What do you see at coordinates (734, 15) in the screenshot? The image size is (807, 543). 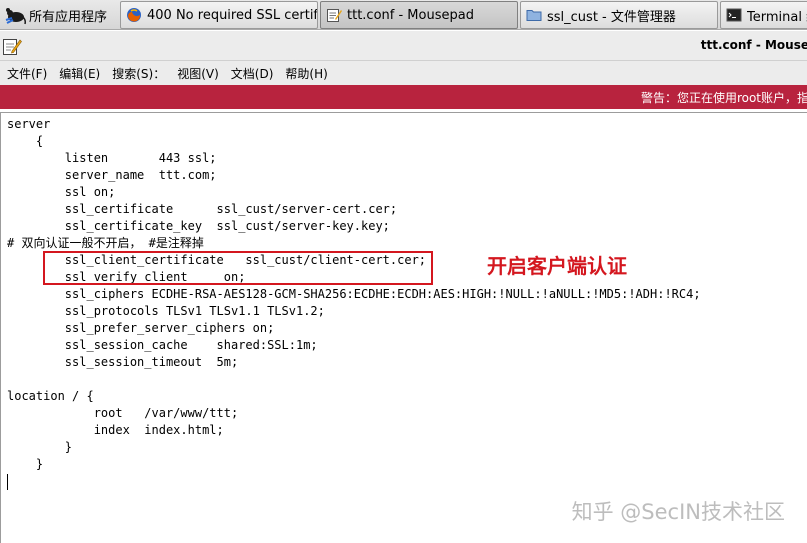 I see `terminal-icon` at bounding box center [734, 15].